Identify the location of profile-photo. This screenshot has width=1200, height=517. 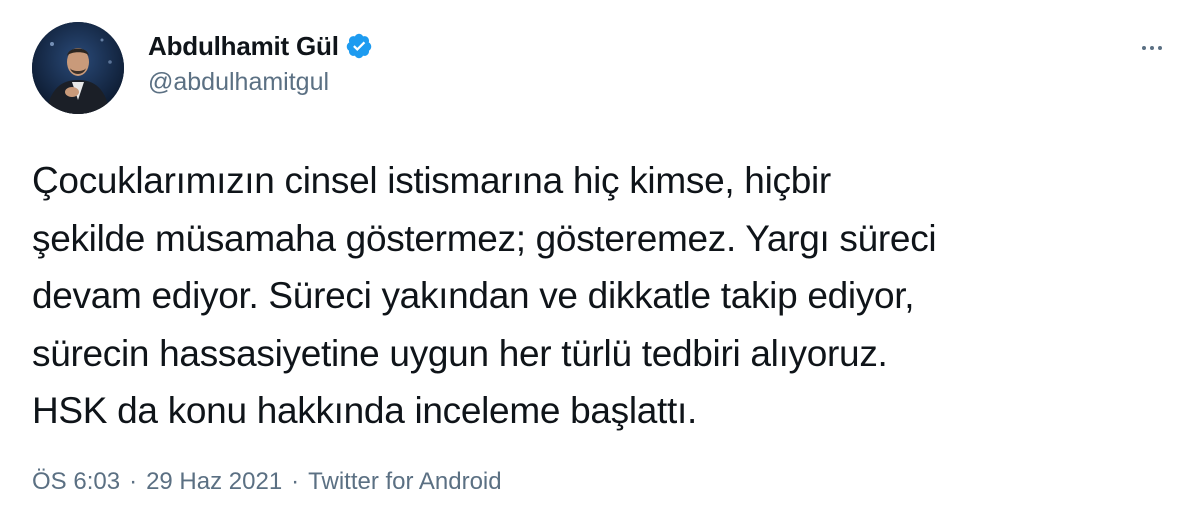
(78, 68).